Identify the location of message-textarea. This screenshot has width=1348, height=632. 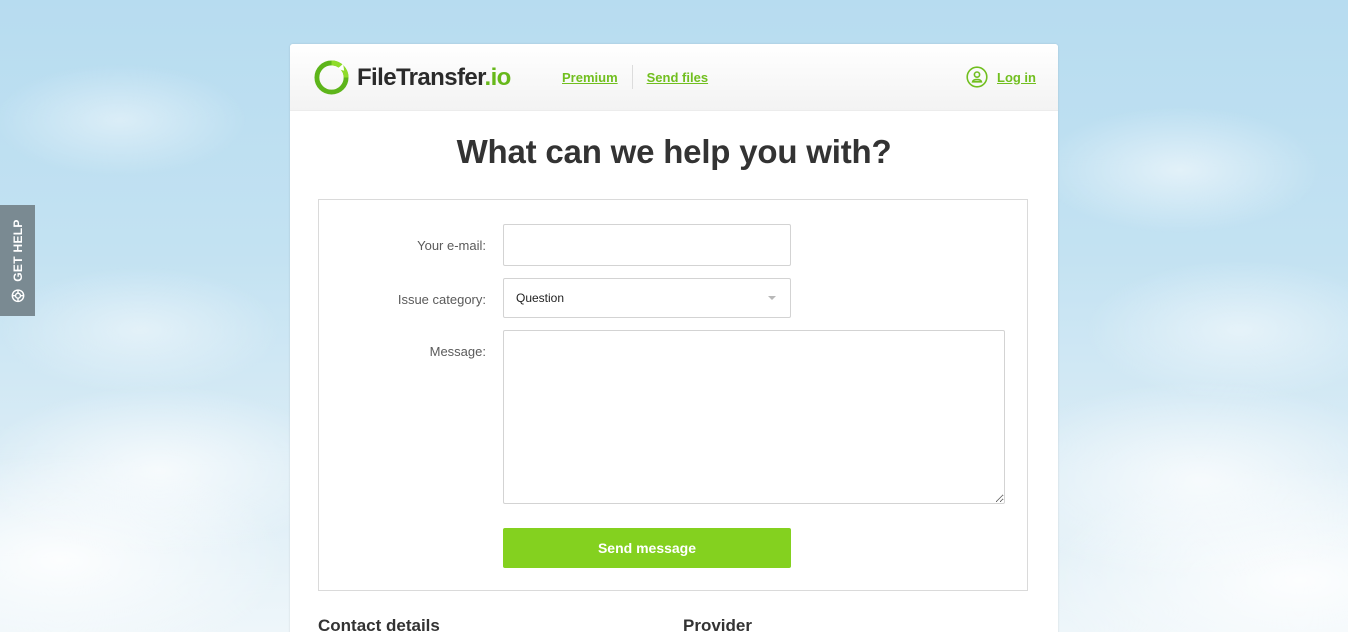
(754, 417).